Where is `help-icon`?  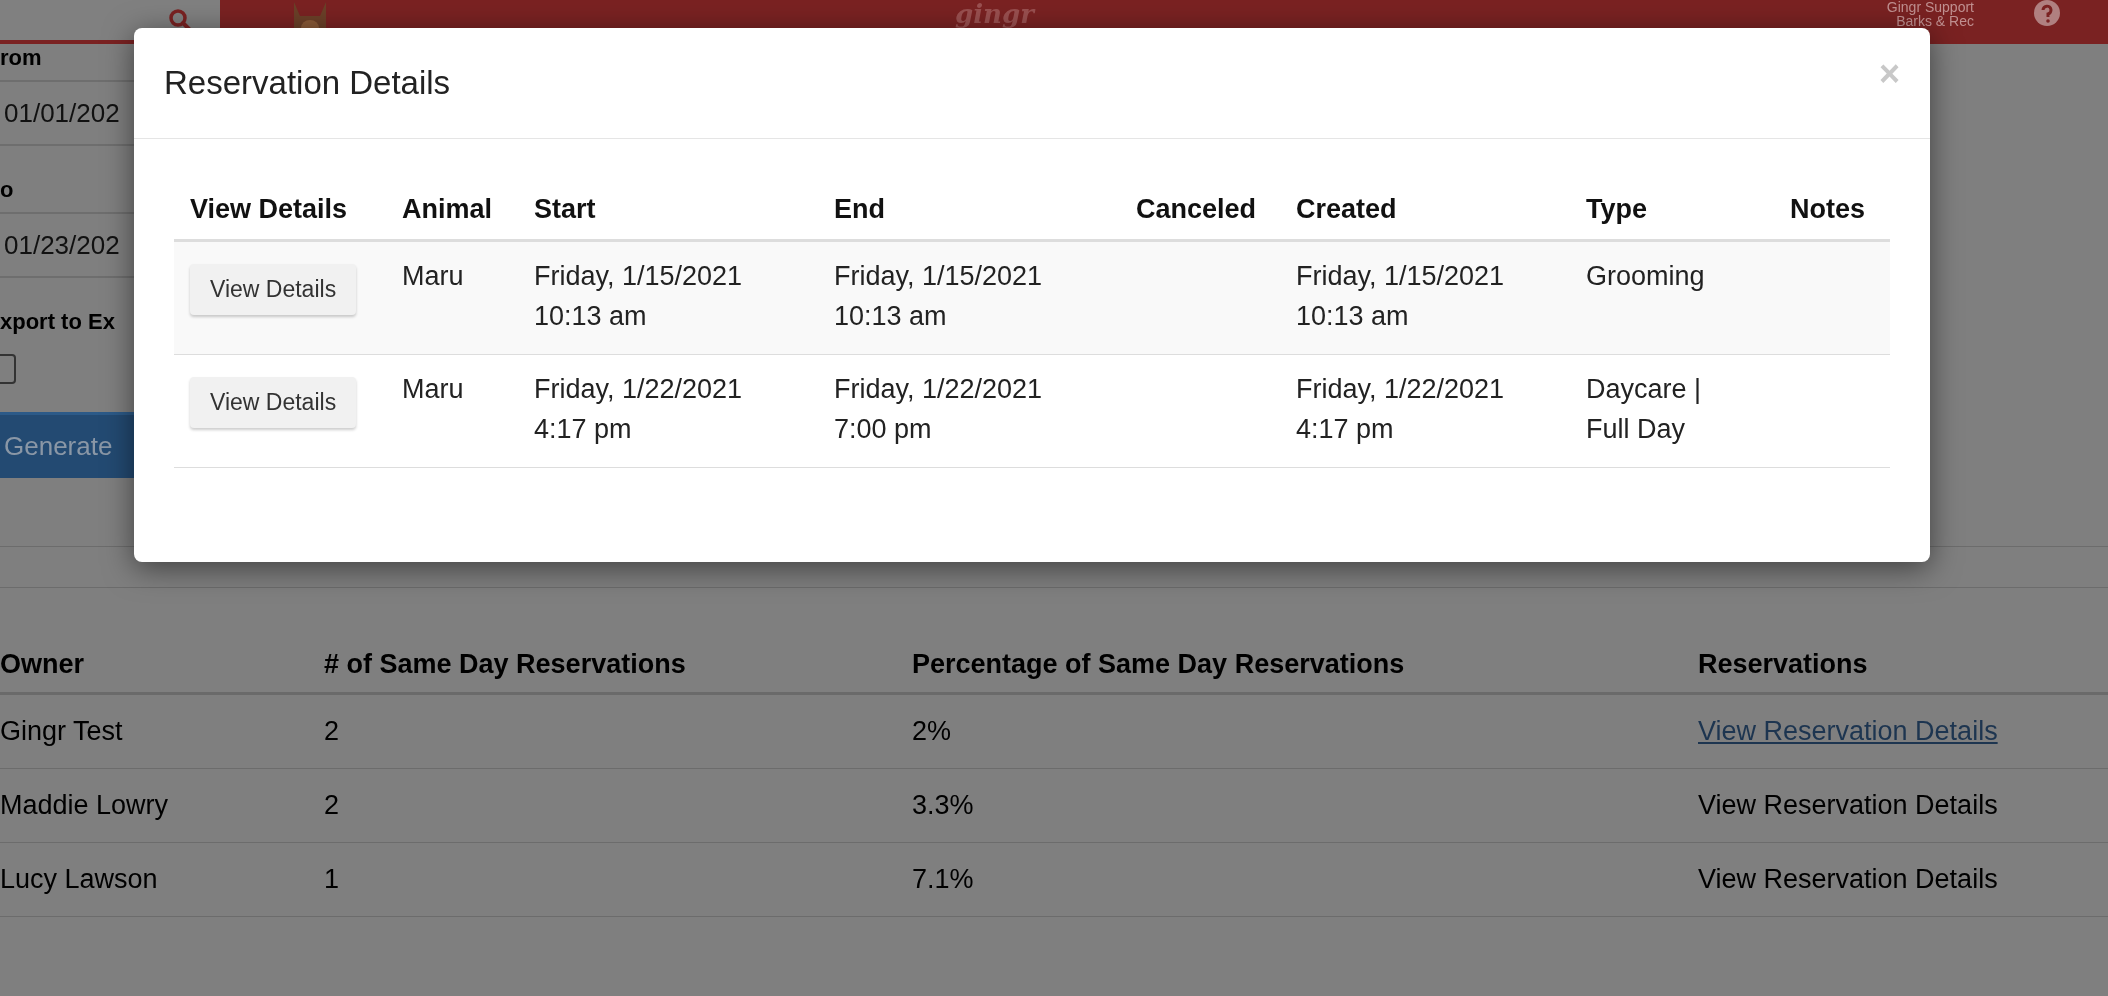 help-icon is located at coordinates (2047, 13).